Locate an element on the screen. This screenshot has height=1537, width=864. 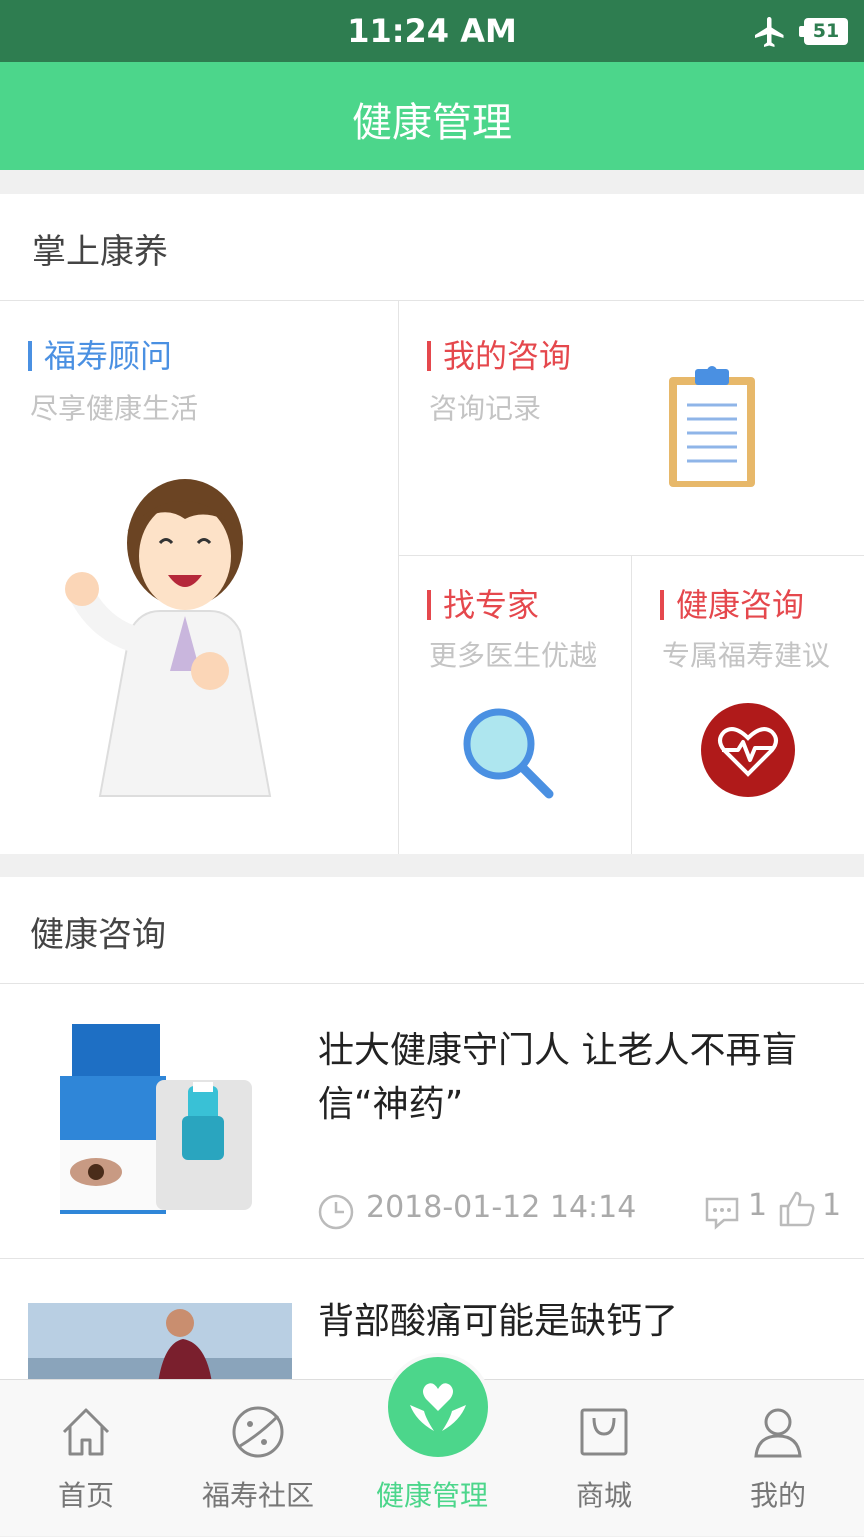
tile-find-expert: 找专家 更多医生优越 is located at coordinates (515, 705).